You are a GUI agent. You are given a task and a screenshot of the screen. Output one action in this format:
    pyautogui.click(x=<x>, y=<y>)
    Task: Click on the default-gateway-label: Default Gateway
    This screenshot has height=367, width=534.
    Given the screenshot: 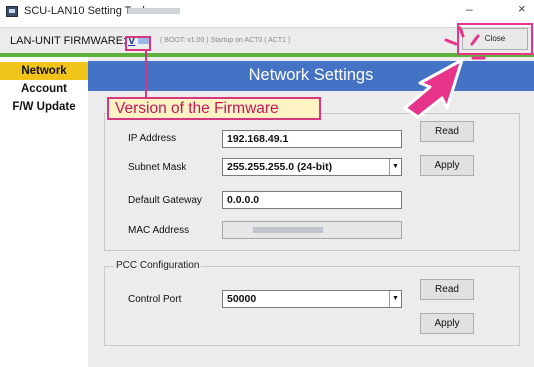 What is the action you would take?
    pyautogui.click(x=165, y=200)
    